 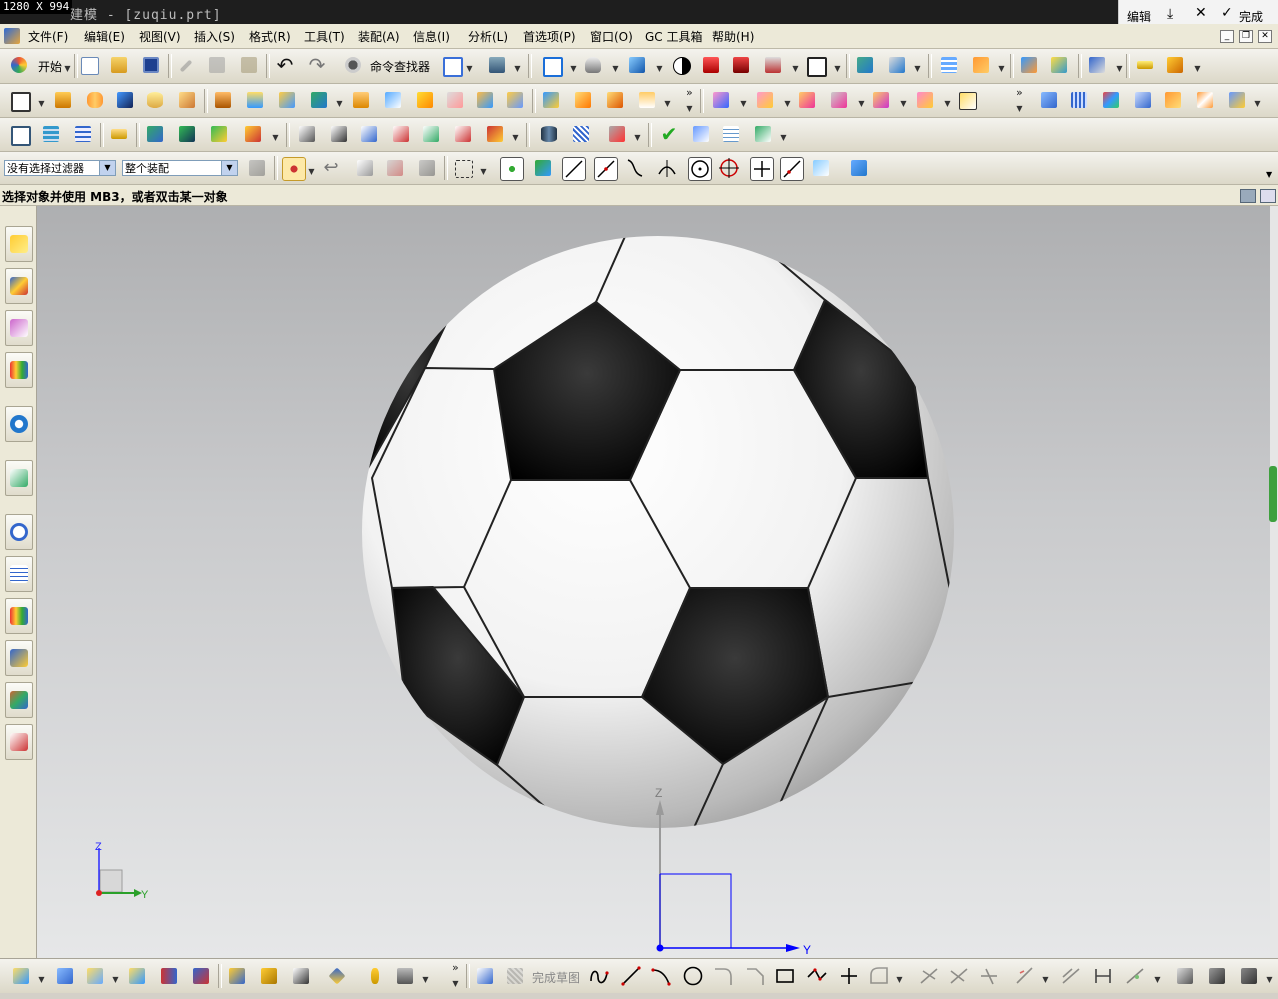 What do you see at coordinates (41, 976) in the screenshot?
I see `assembly-dropdown: ▼` at bounding box center [41, 976].